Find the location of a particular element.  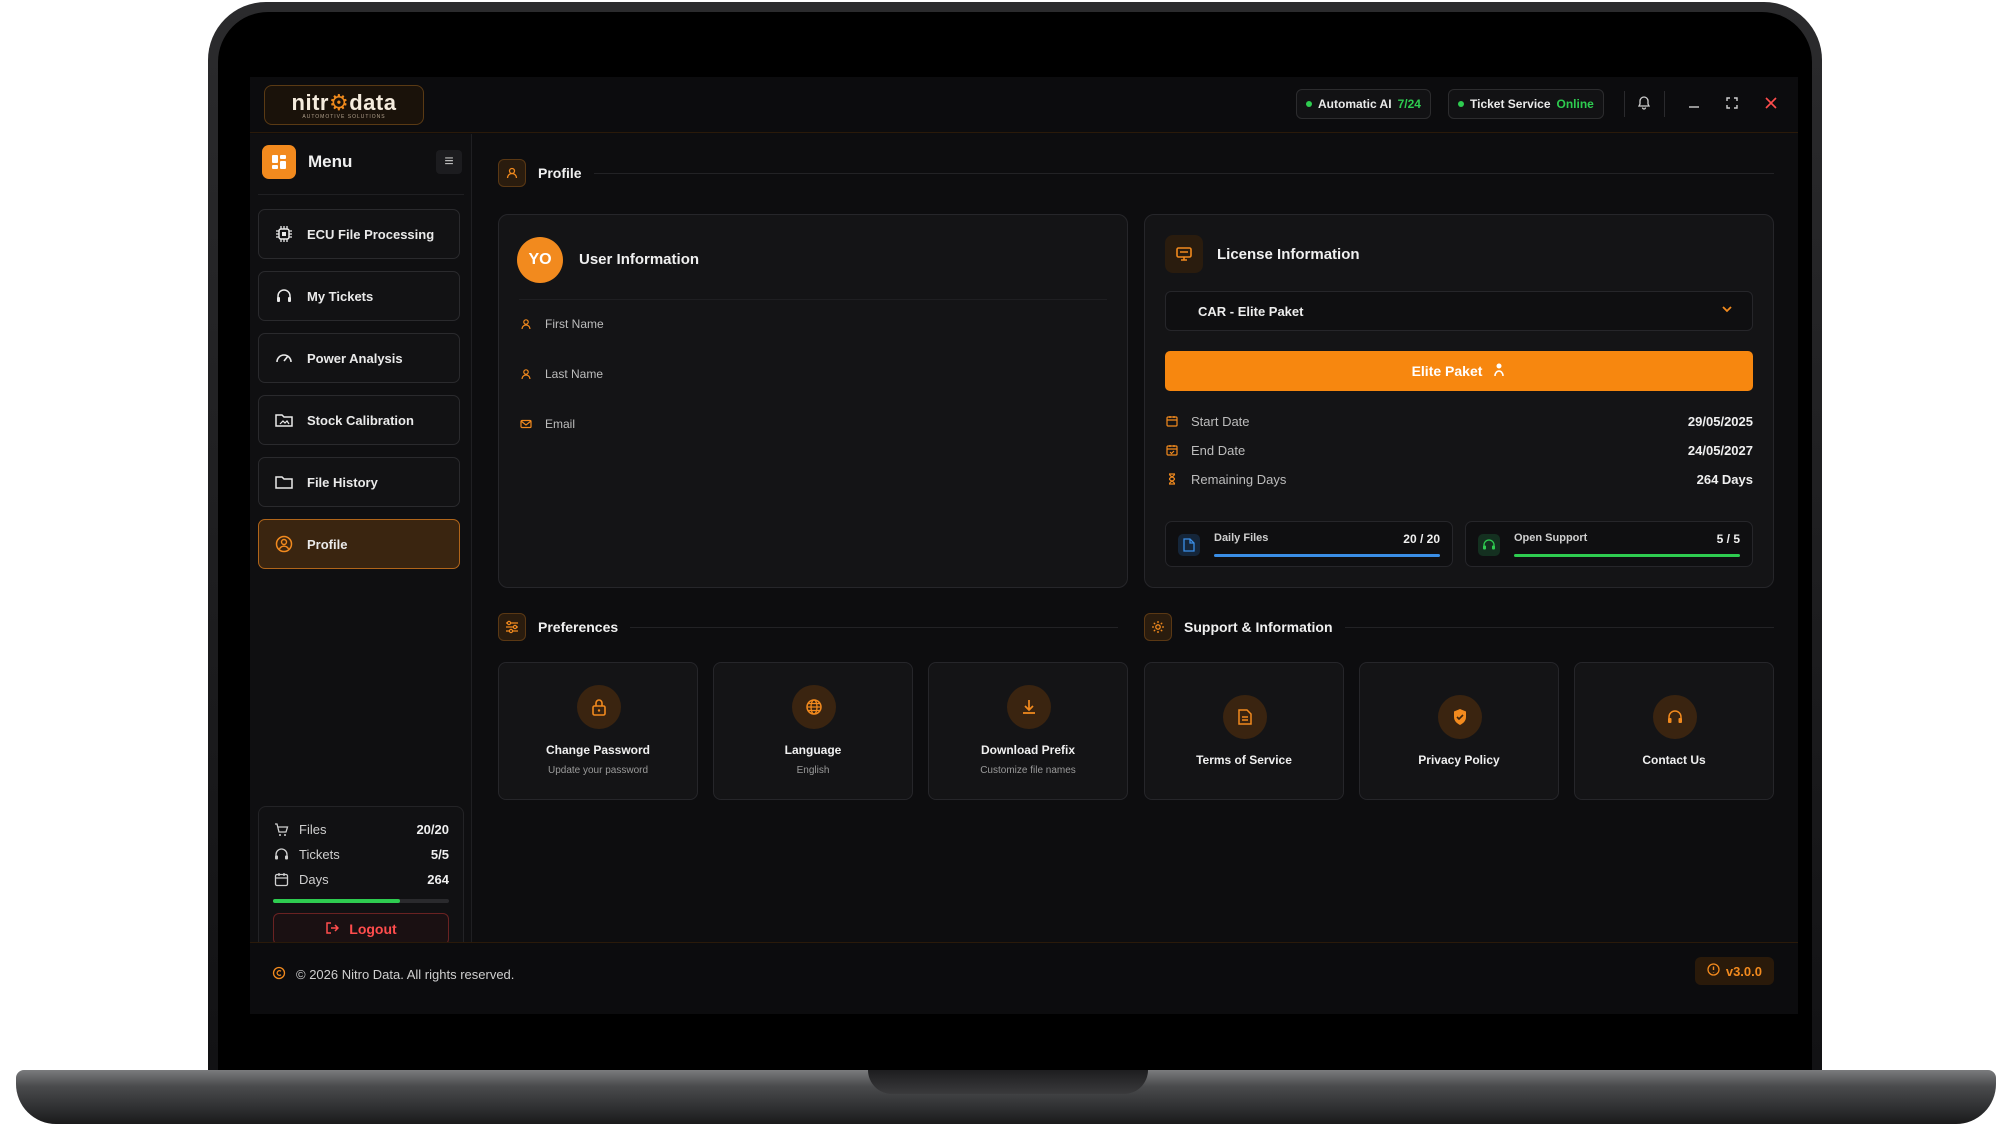

contact-us-tile: Contact Us is located at coordinates (1674, 731).